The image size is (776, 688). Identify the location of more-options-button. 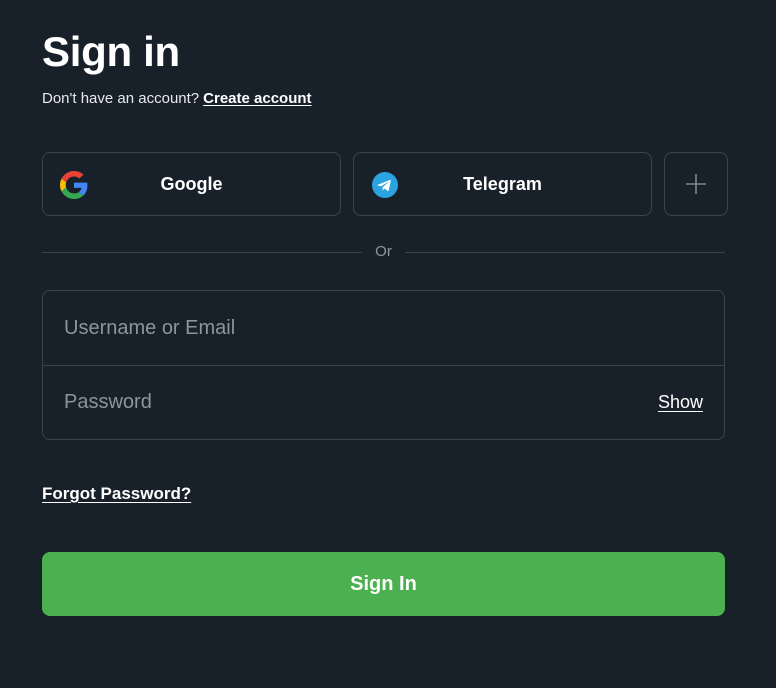
(696, 184).